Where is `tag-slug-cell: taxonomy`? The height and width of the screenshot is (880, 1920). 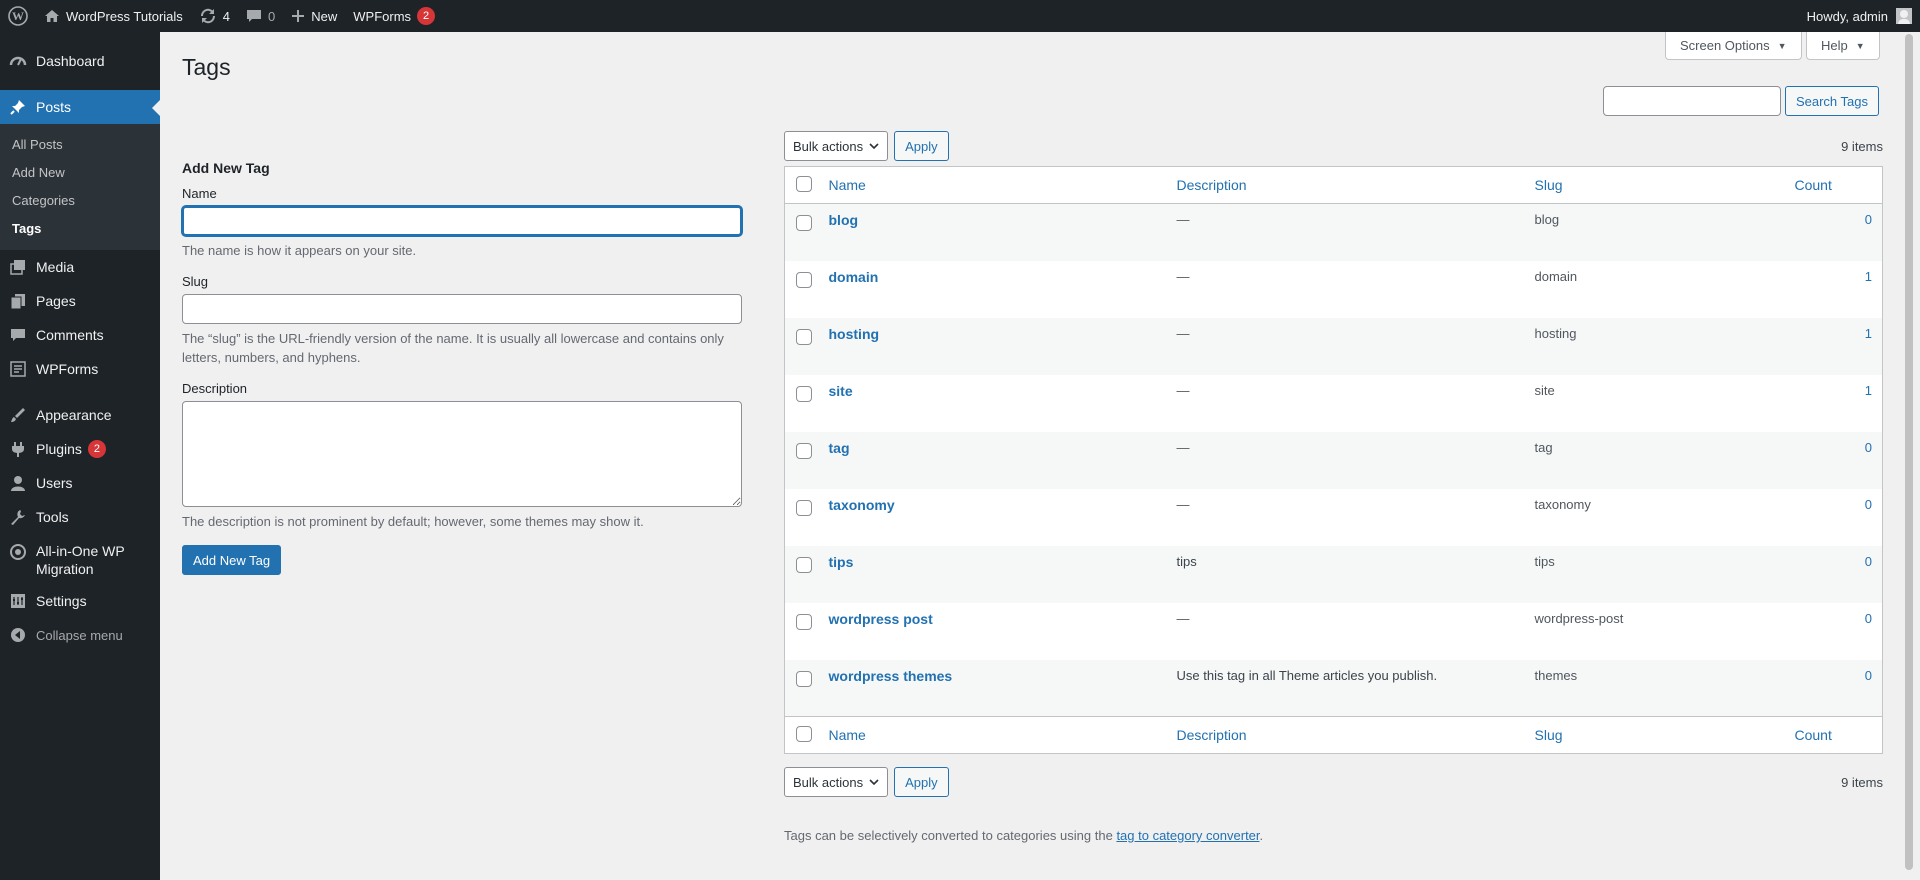 tag-slug-cell: taxonomy is located at coordinates (1562, 504).